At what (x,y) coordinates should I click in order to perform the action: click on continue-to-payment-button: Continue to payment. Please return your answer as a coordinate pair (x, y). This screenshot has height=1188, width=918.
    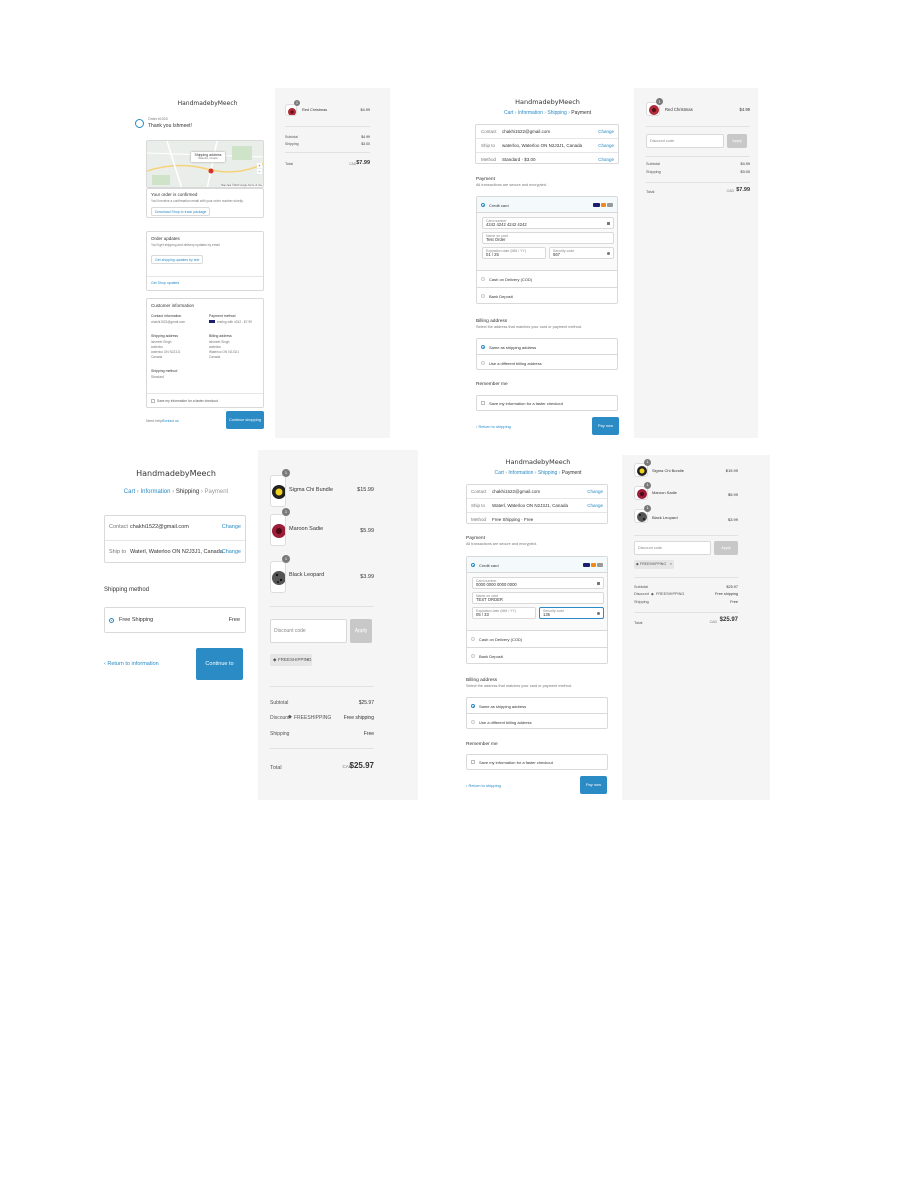
    Looking at the image, I should click on (219, 673).